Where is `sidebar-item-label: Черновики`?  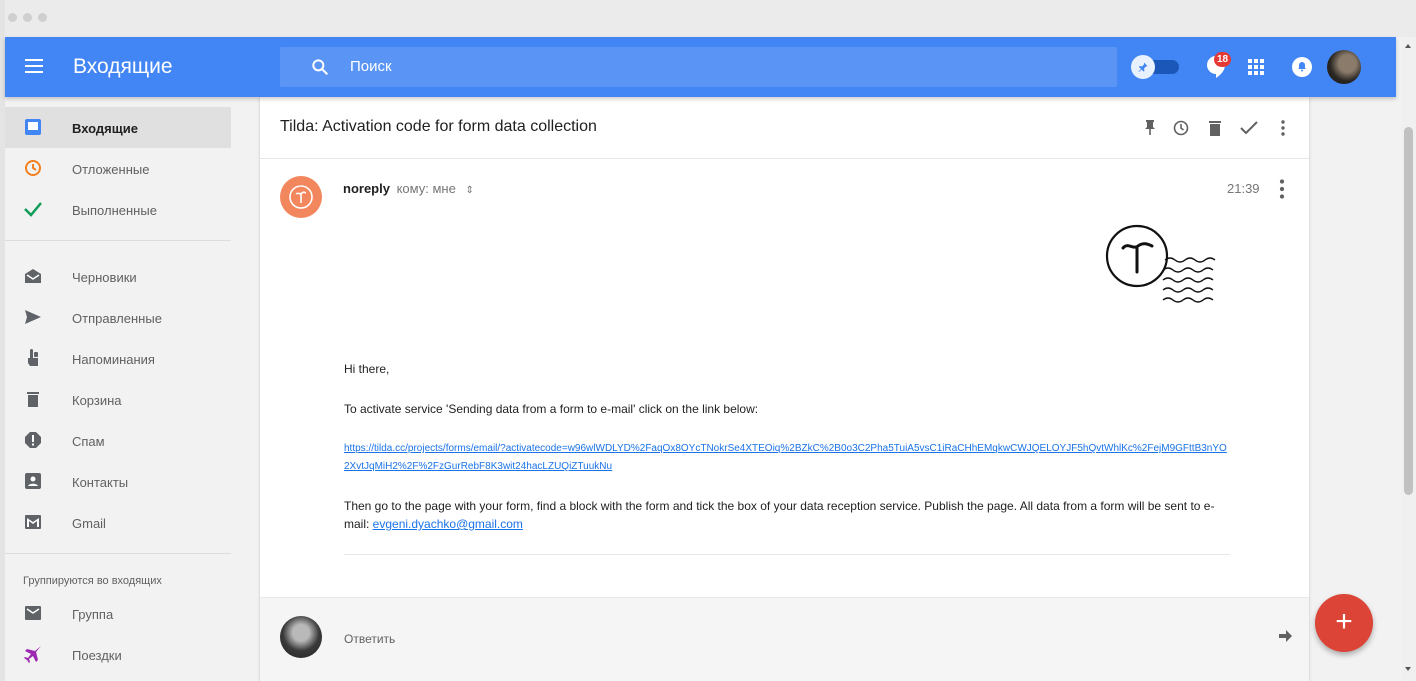
sidebar-item-label: Черновики is located at coordinates (104, 277).